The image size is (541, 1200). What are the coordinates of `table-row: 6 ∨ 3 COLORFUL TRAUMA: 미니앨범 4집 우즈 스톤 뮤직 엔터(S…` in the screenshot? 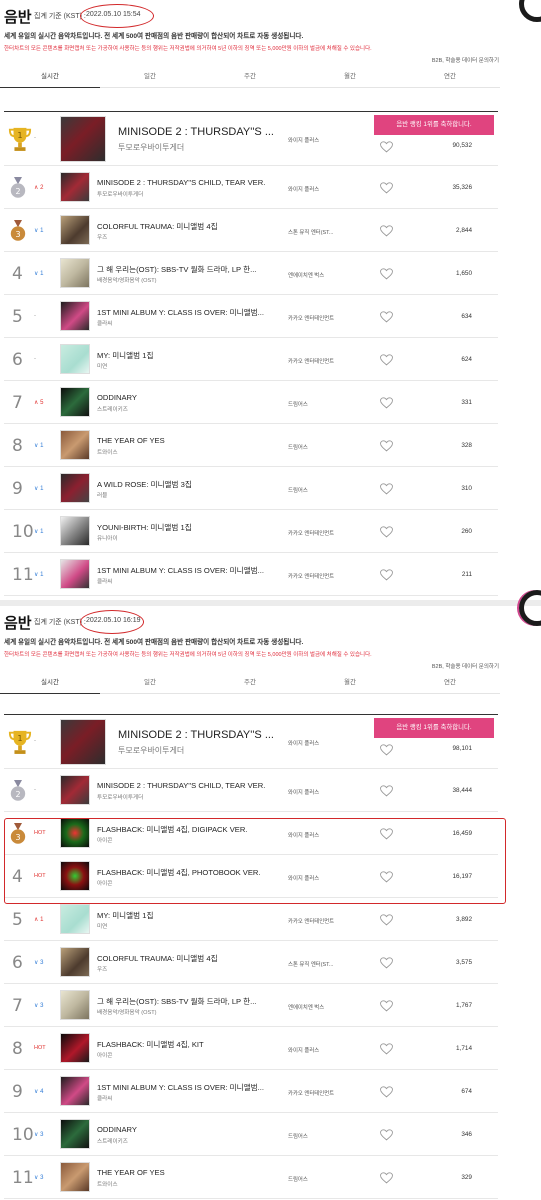 It's located at (251, 962).